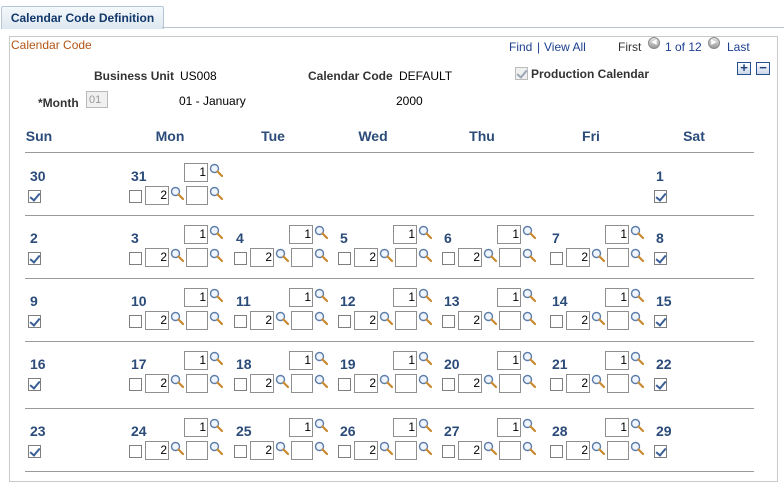 Image resolution: width=784 pixels, height=488 pixels. Describe the element at coordinates (521, 73) in the screenshot. I see `production-calendar-checkbox` at that location.